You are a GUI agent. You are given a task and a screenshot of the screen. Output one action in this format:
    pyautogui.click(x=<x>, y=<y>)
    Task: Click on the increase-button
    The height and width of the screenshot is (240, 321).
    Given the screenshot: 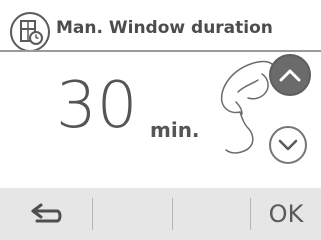 What is the action you would take?
    pyautogui.click(x=290, y=75)
    